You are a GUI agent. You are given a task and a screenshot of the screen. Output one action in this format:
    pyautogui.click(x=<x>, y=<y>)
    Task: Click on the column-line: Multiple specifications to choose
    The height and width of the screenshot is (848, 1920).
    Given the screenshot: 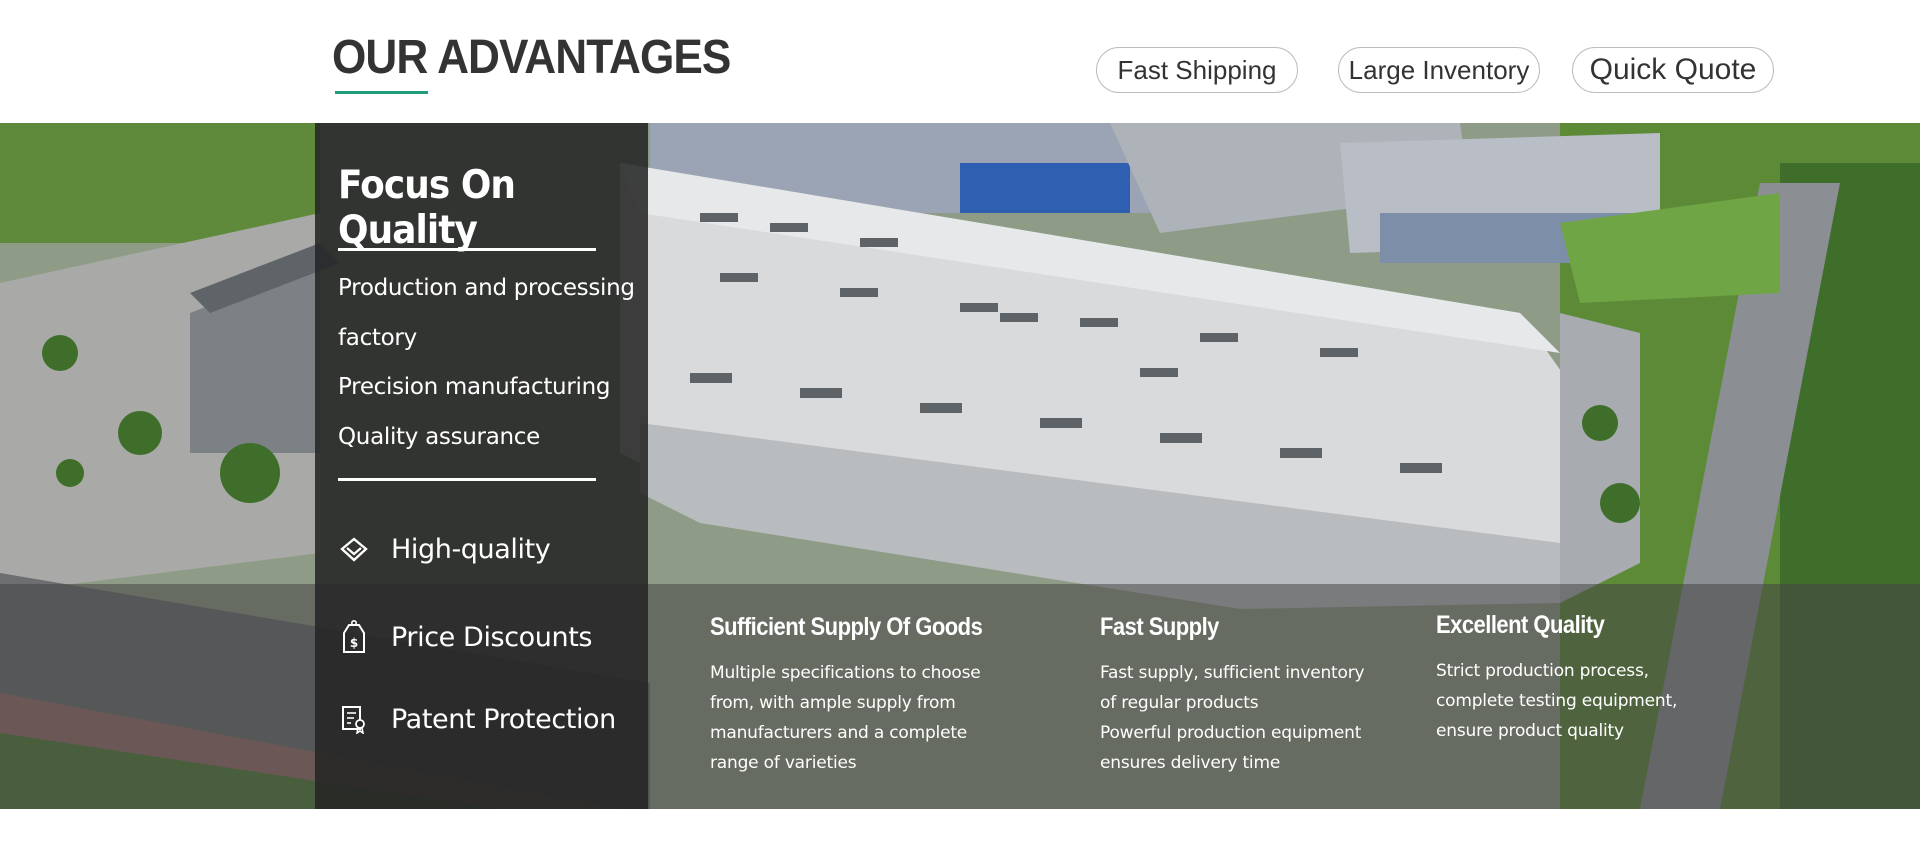 What is the action you would take?
    pyautogui.click(x=845, y=673)
    